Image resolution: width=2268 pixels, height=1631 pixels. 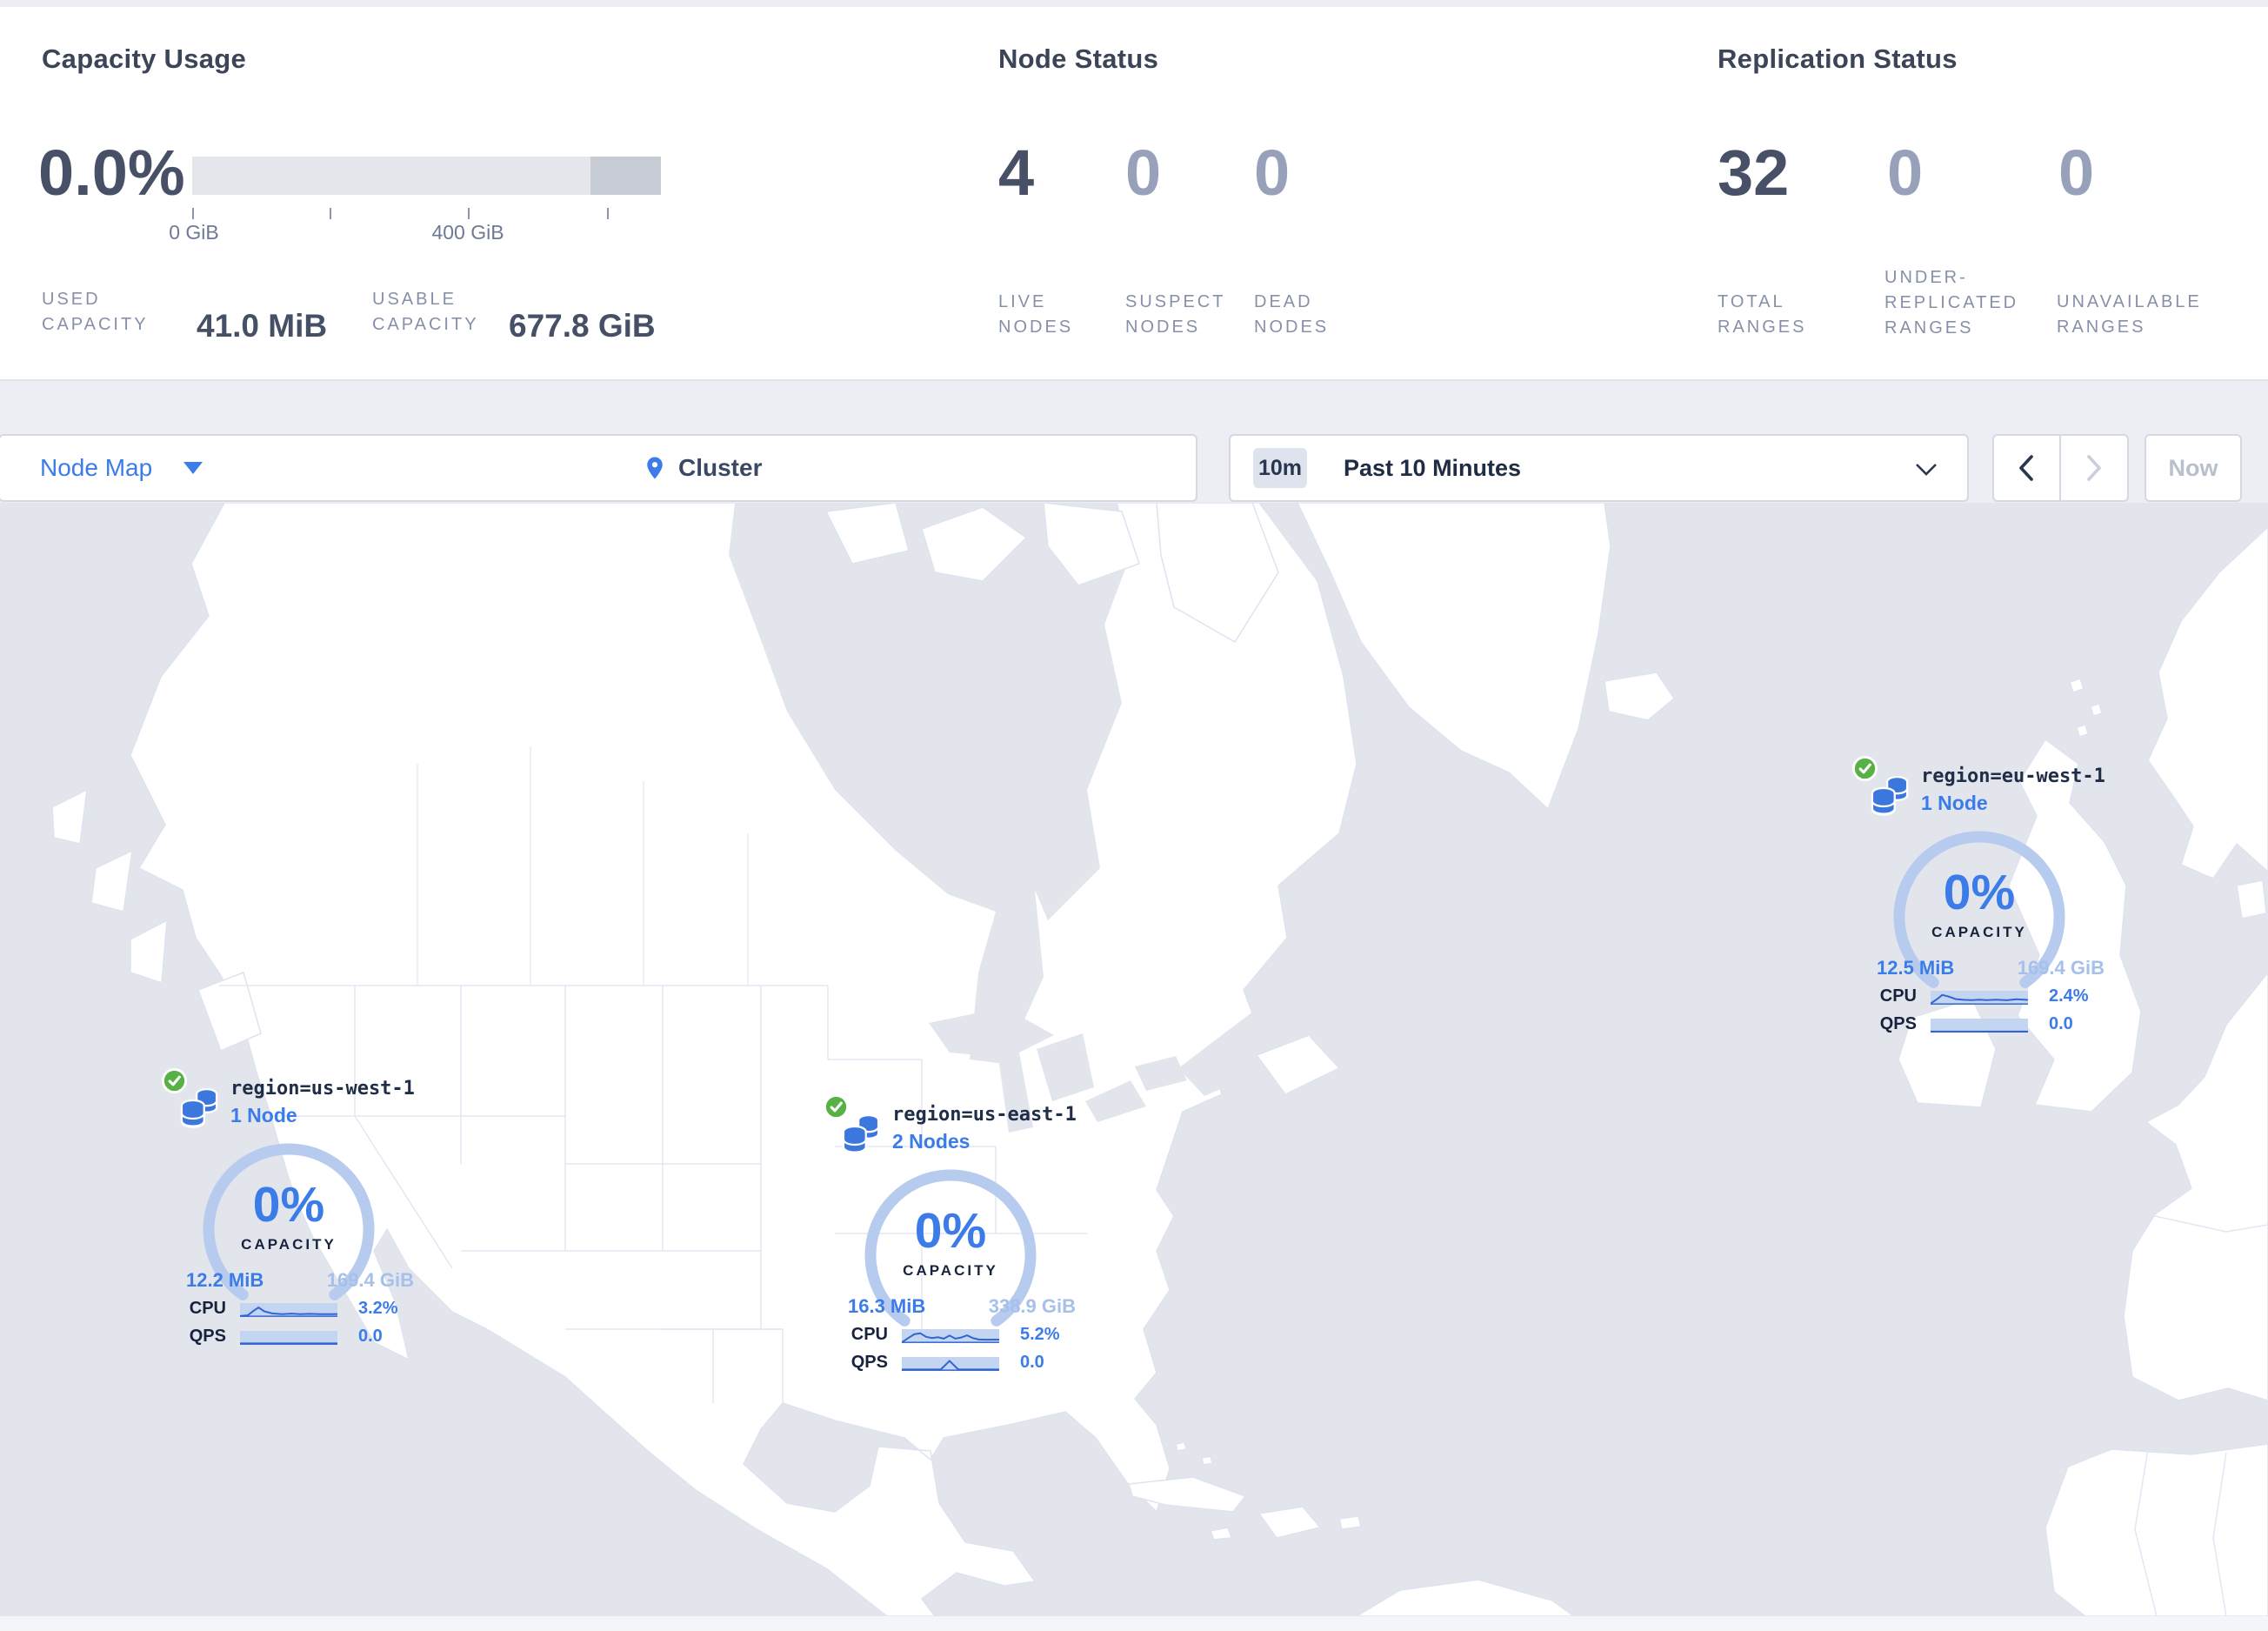 I want to click on cpu-value: 5.2%, so click(x=1040, y=1334).